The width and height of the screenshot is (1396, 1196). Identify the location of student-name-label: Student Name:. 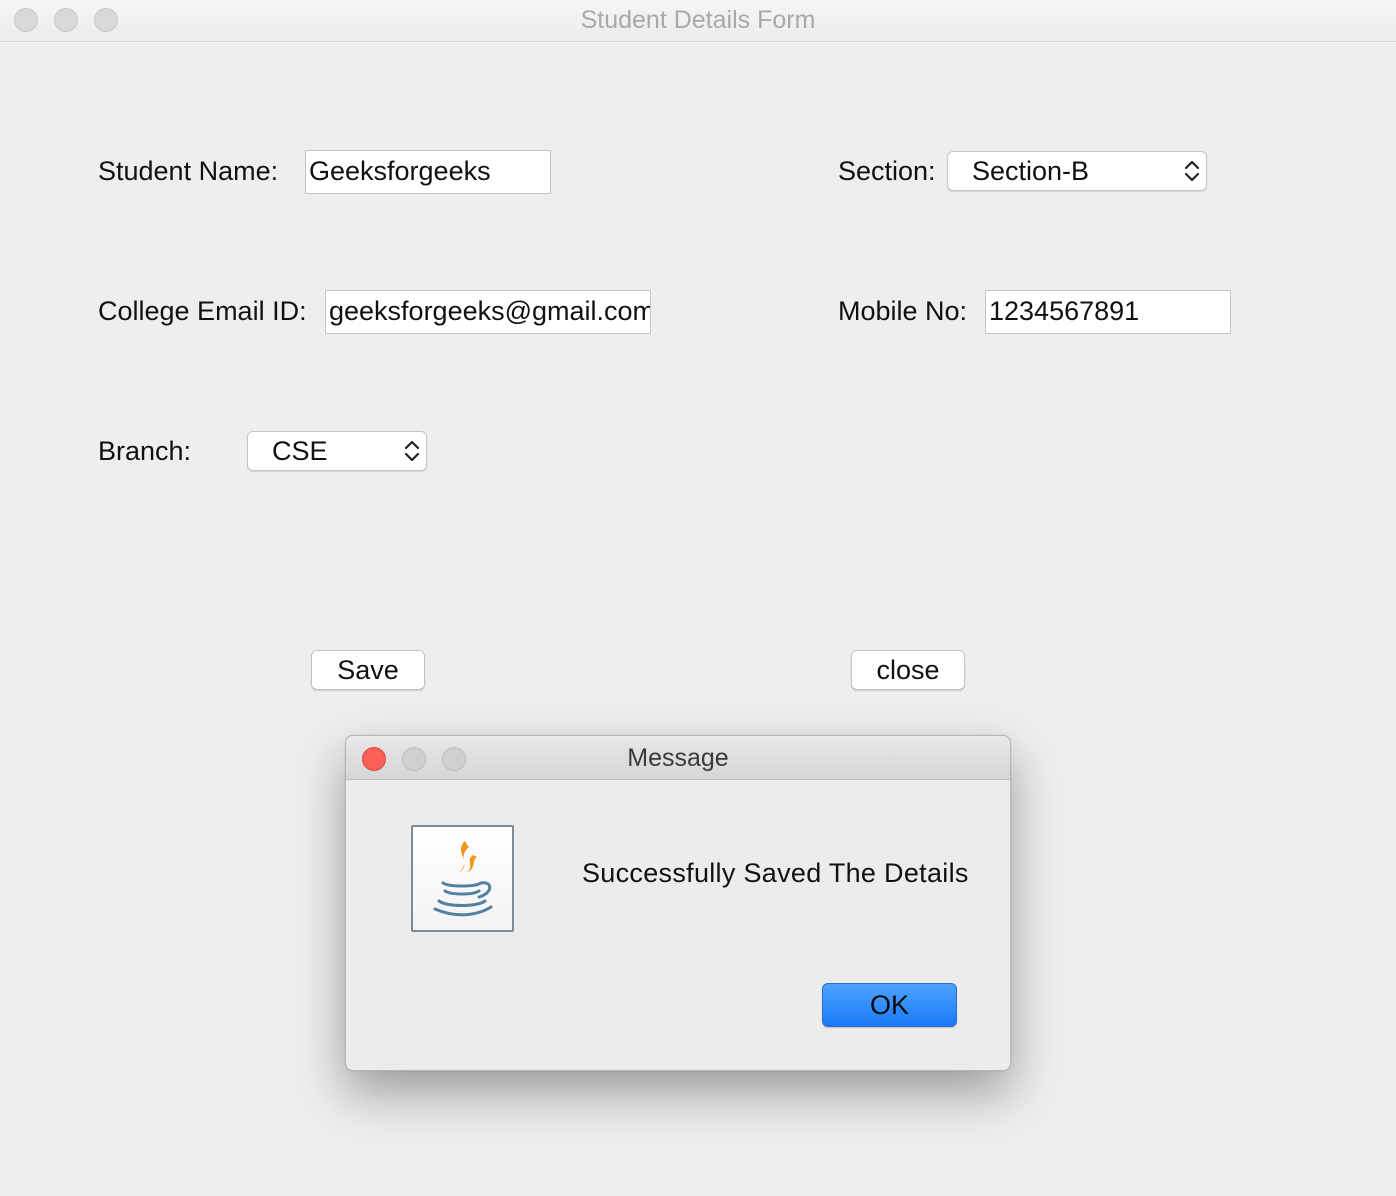
(188, 171).